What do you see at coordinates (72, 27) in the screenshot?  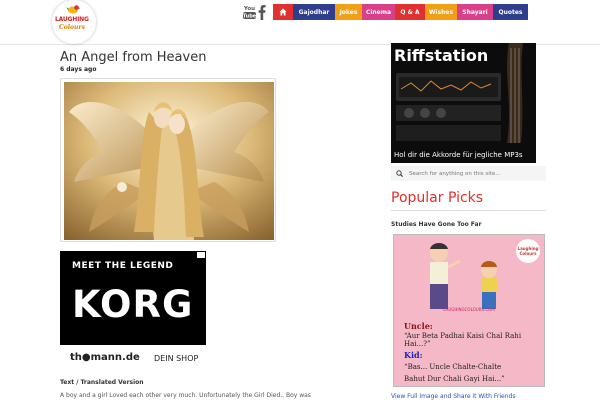 I see `logo-text-bottom: Colours` at bounding box center [72, 27].